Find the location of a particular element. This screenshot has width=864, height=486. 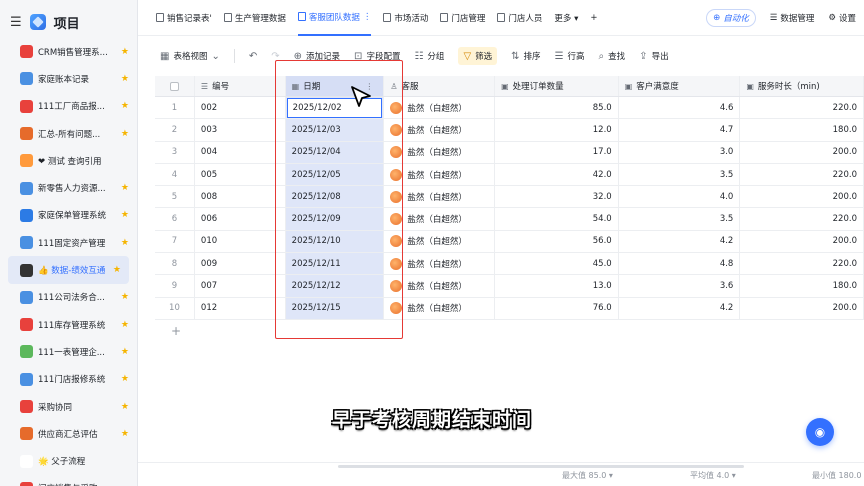

row-height-button: ☰ 行高 is located at coordinates (570, 56).